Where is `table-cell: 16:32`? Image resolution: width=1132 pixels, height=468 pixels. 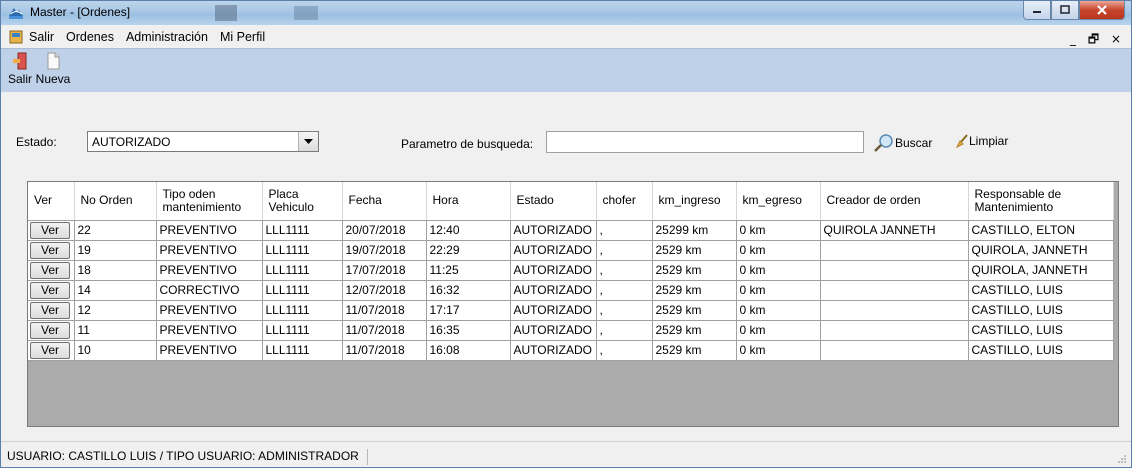 table-cell: 16:32 is located at coordinates (468, 290).